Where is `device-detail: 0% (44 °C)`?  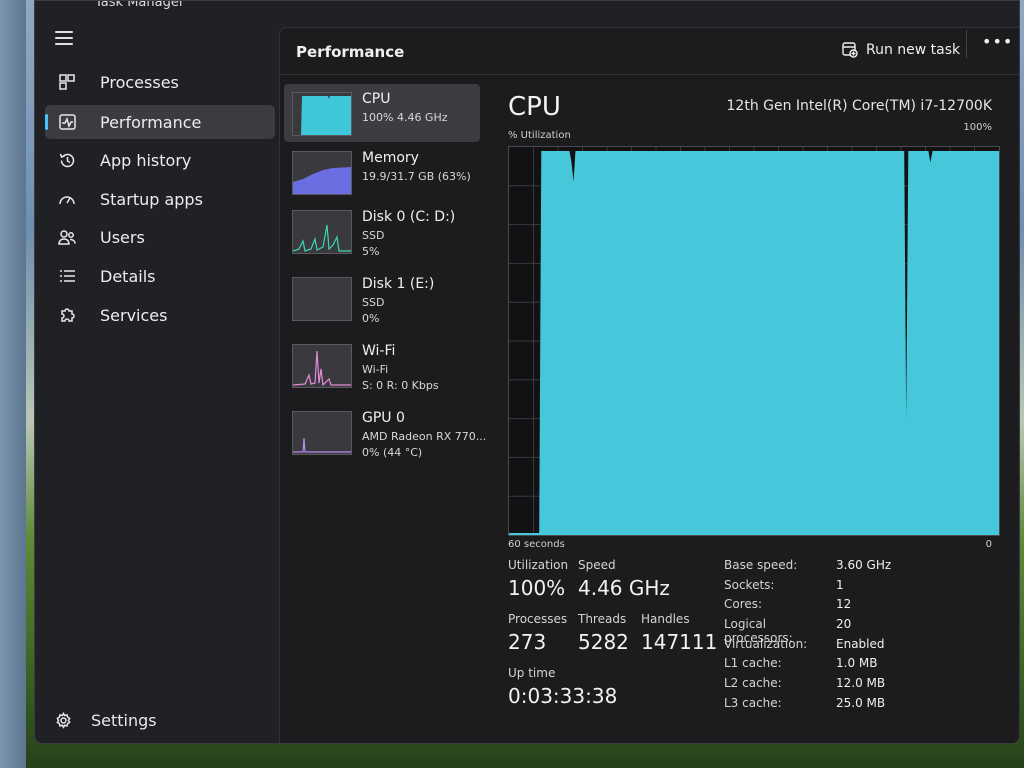
device-detail: 0% (44 °C) is located at coordinates (392, 452).